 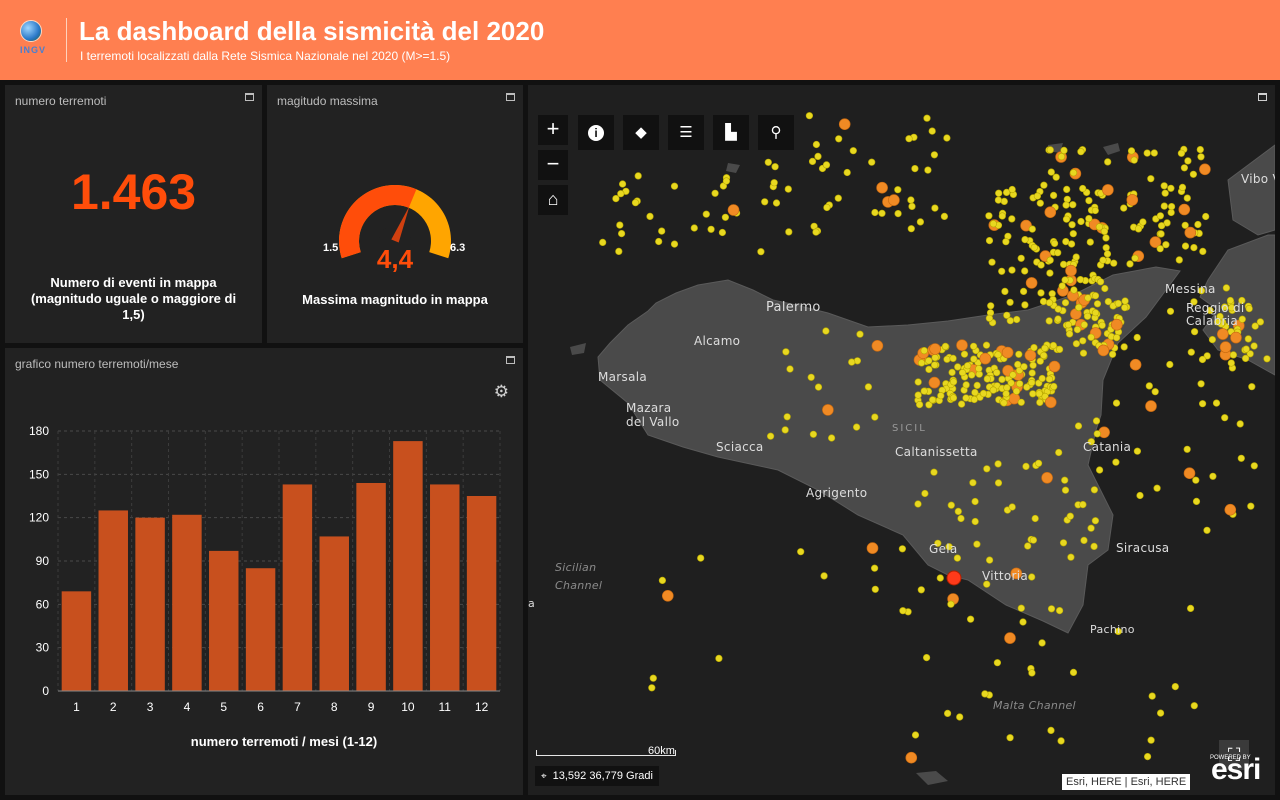 I want to click on home-button: ⌂, so click(x=553, y=200).